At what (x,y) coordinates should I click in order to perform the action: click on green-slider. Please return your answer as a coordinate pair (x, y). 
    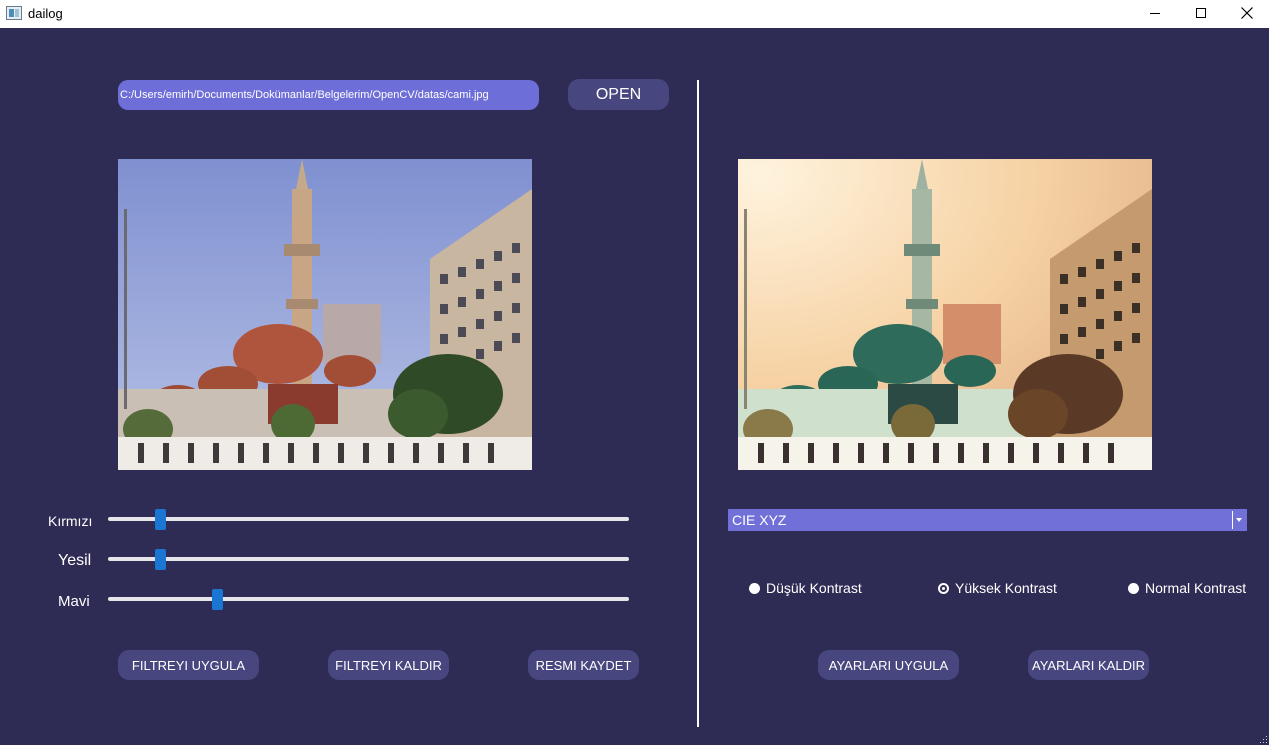
    Looking at the image, I should click on (368, 559).